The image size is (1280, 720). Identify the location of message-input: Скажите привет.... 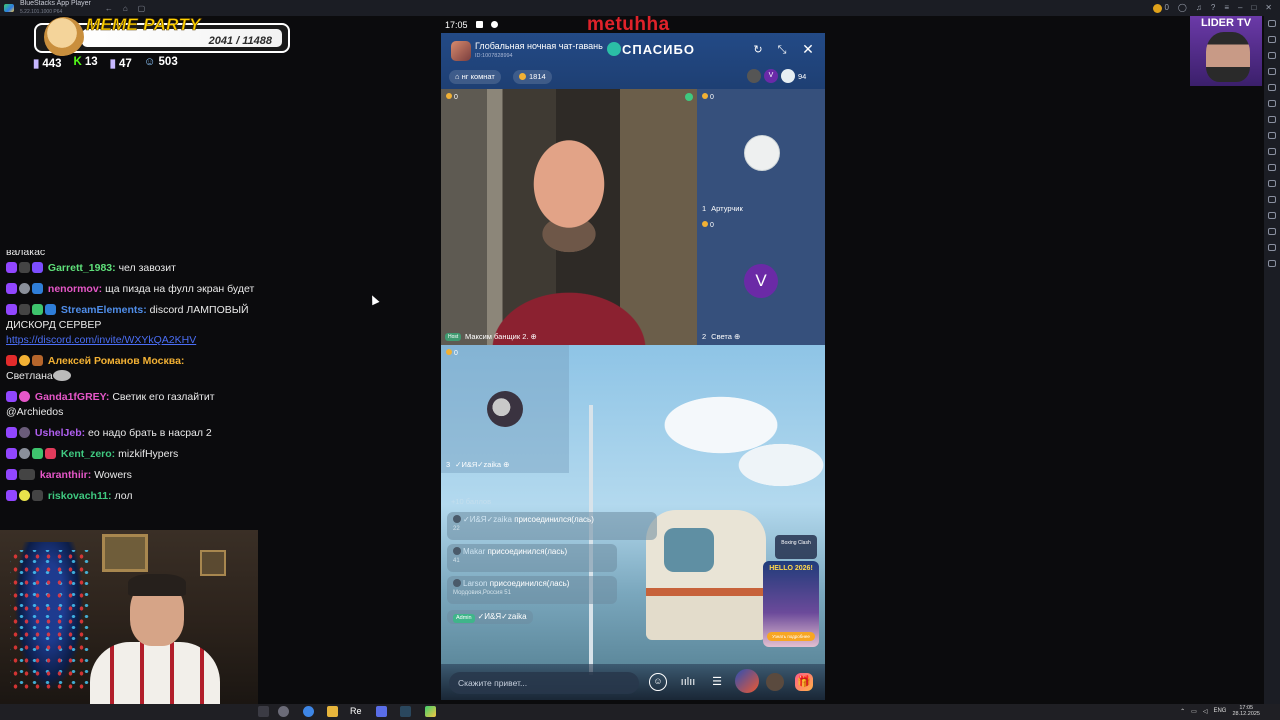
(544, 683).